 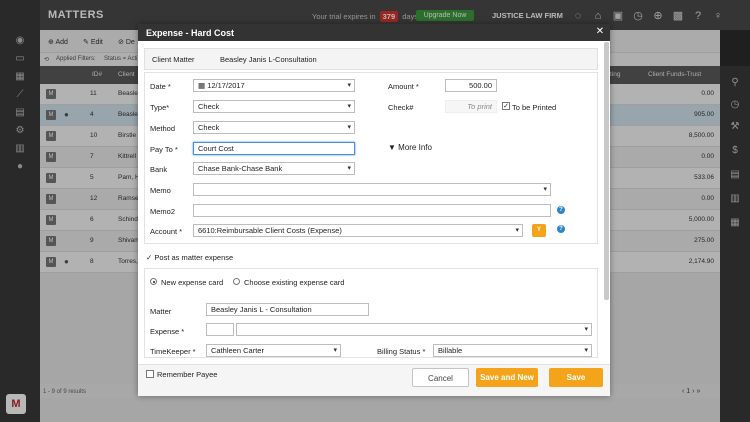 What do you see at coordinates (153, 281) in the screenshot?
I see `new-expense-card-radio` at bounding box center [153, 281].